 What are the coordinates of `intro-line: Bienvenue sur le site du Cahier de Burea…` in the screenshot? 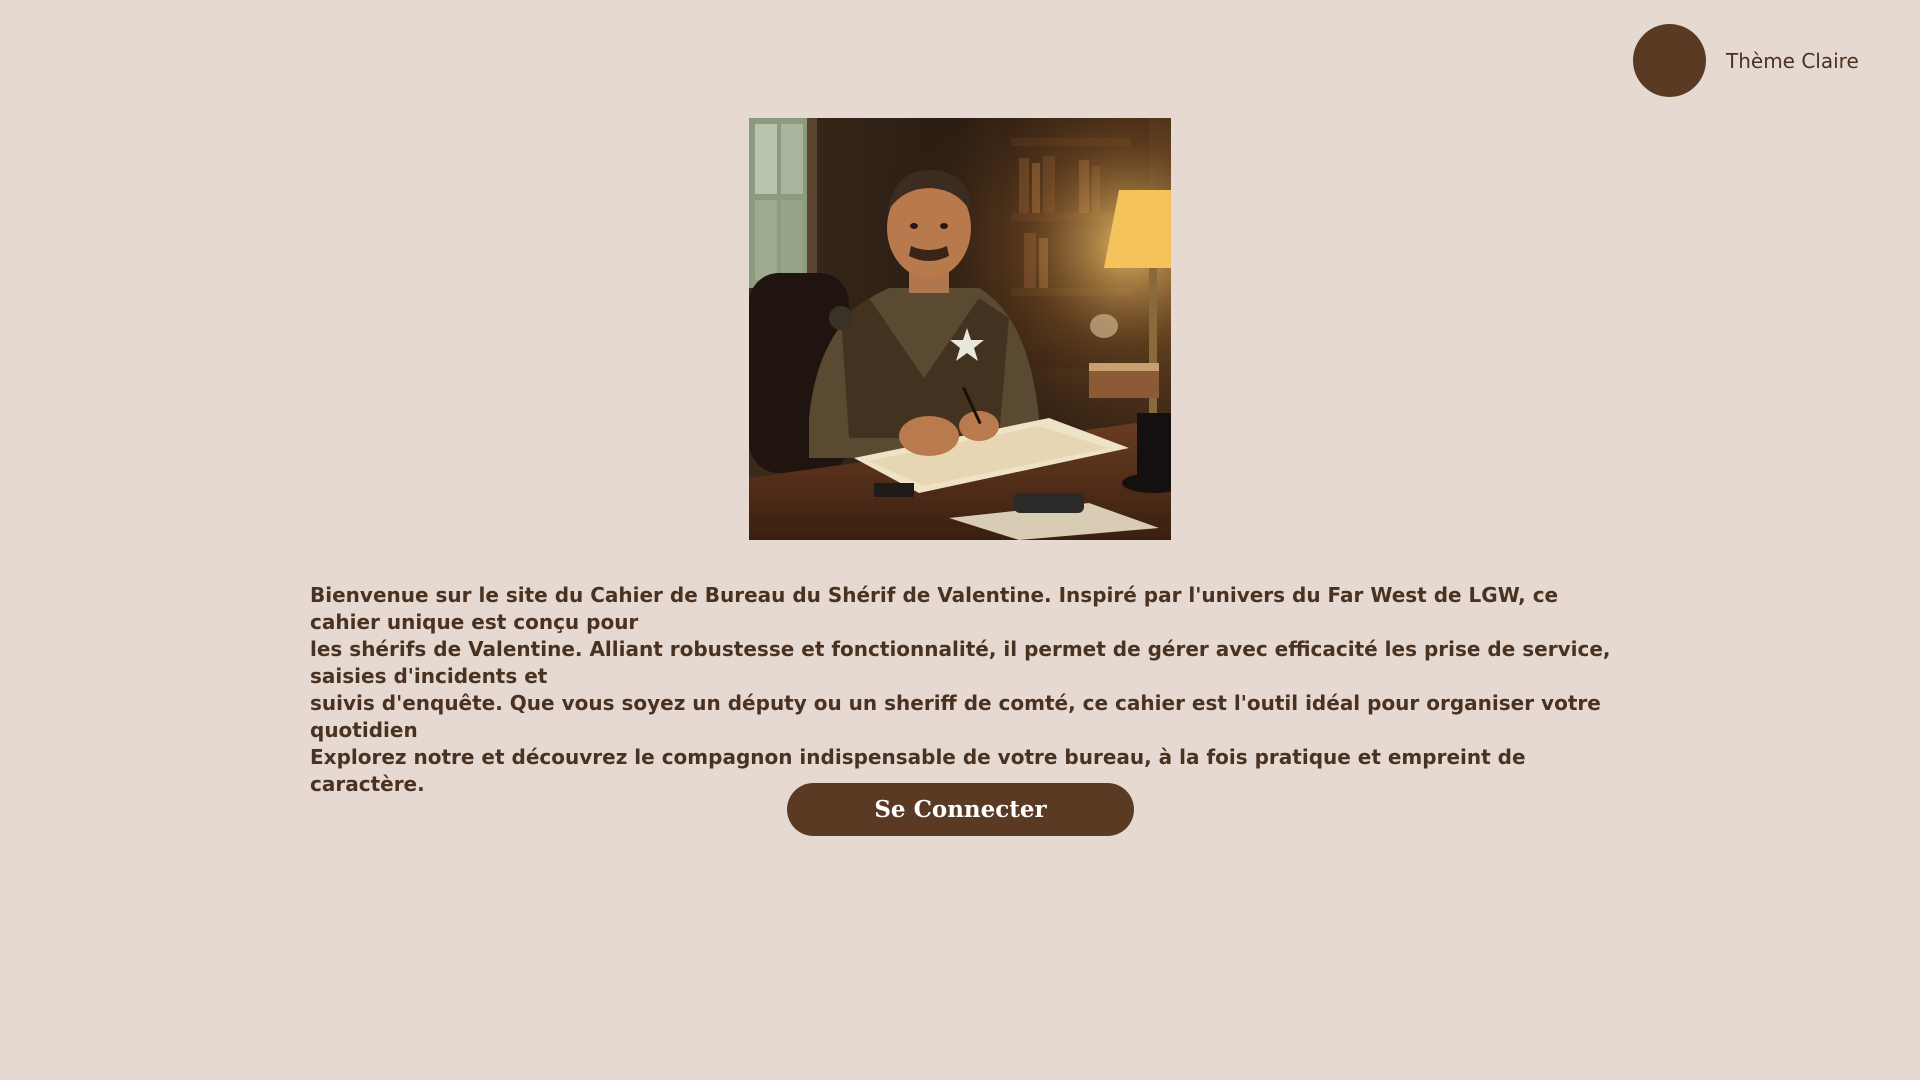 It's located at (934, 608).